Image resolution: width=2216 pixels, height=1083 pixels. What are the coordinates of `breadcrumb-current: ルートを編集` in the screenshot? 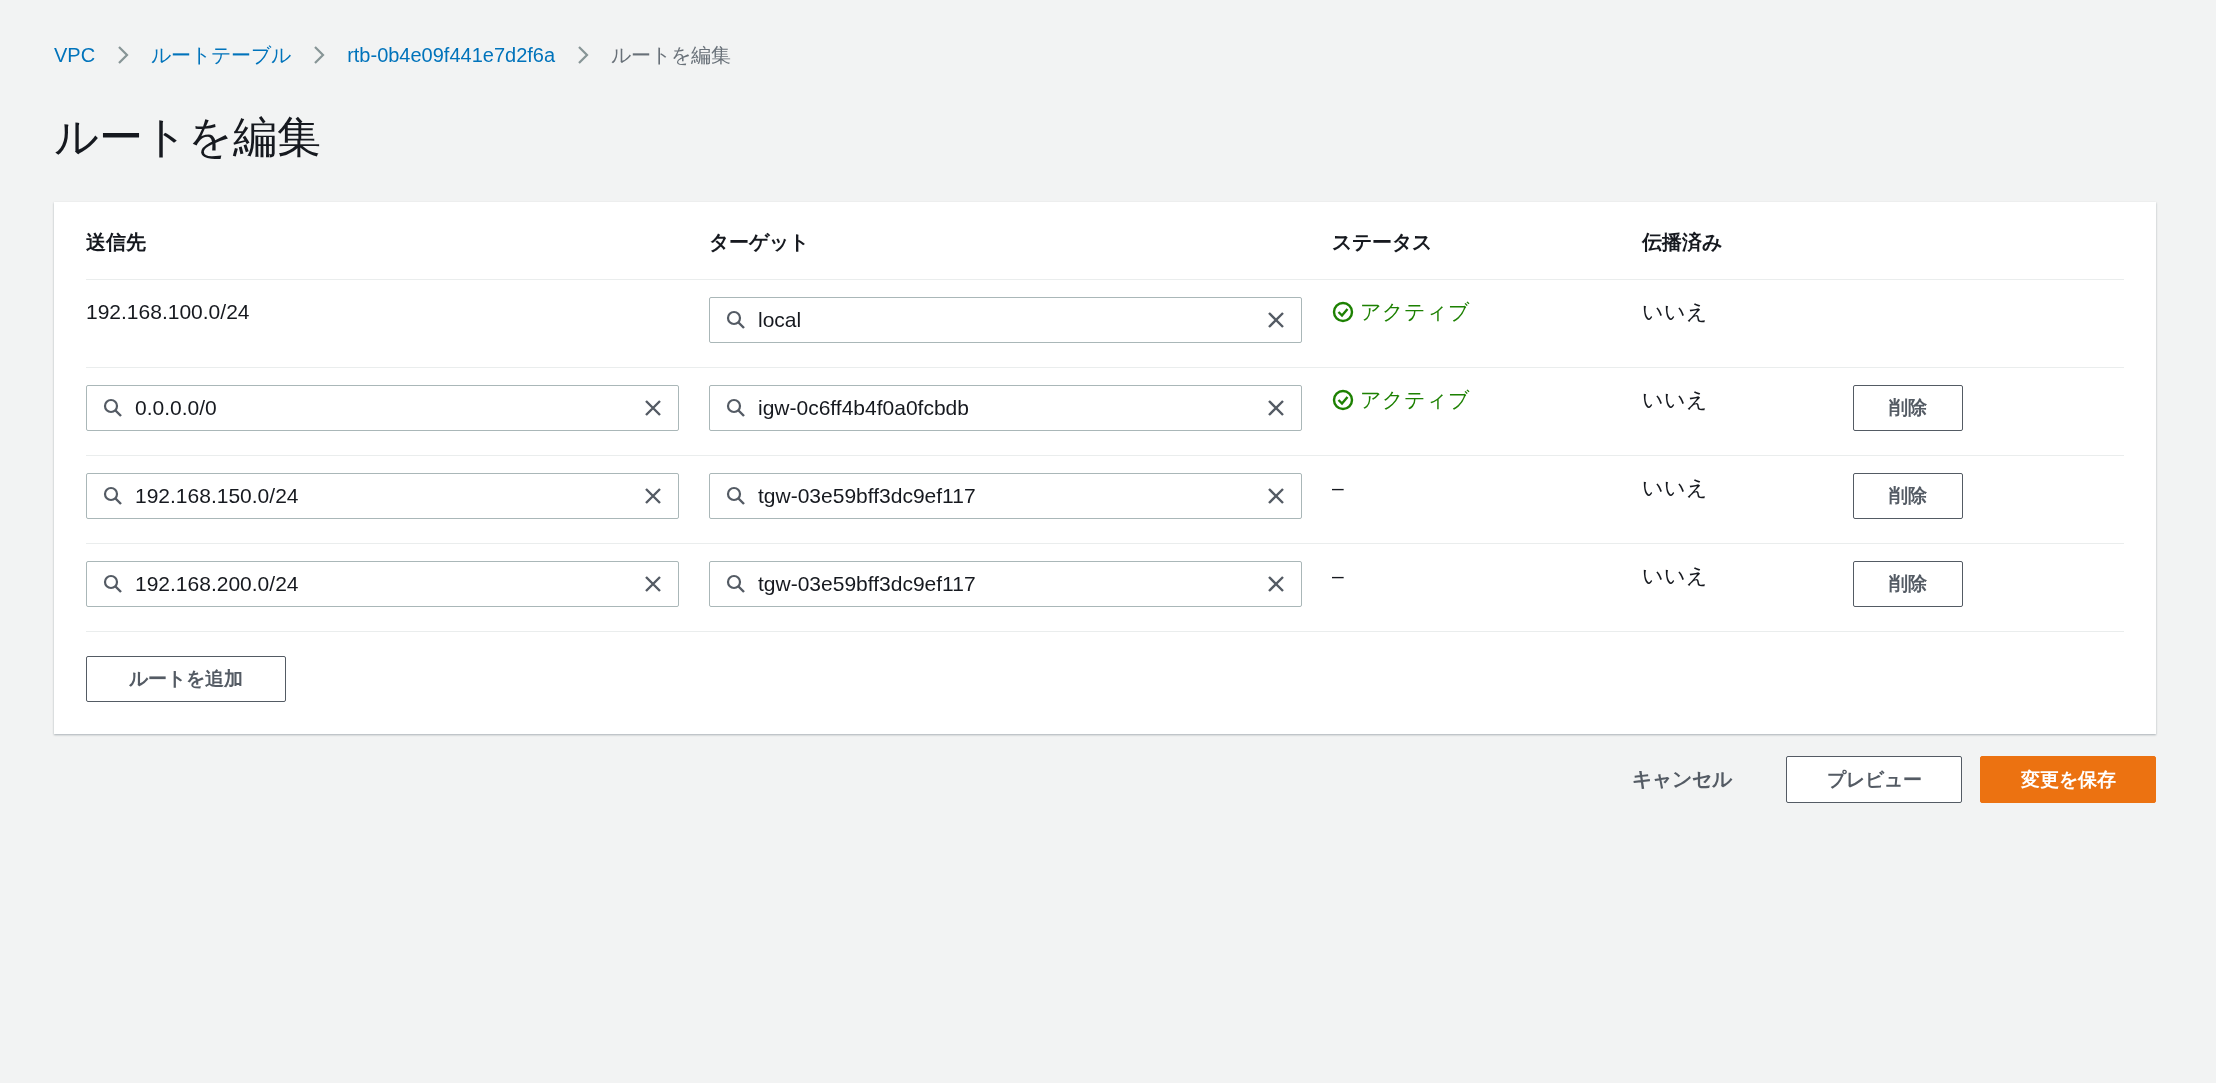 It's located at (671, 55).